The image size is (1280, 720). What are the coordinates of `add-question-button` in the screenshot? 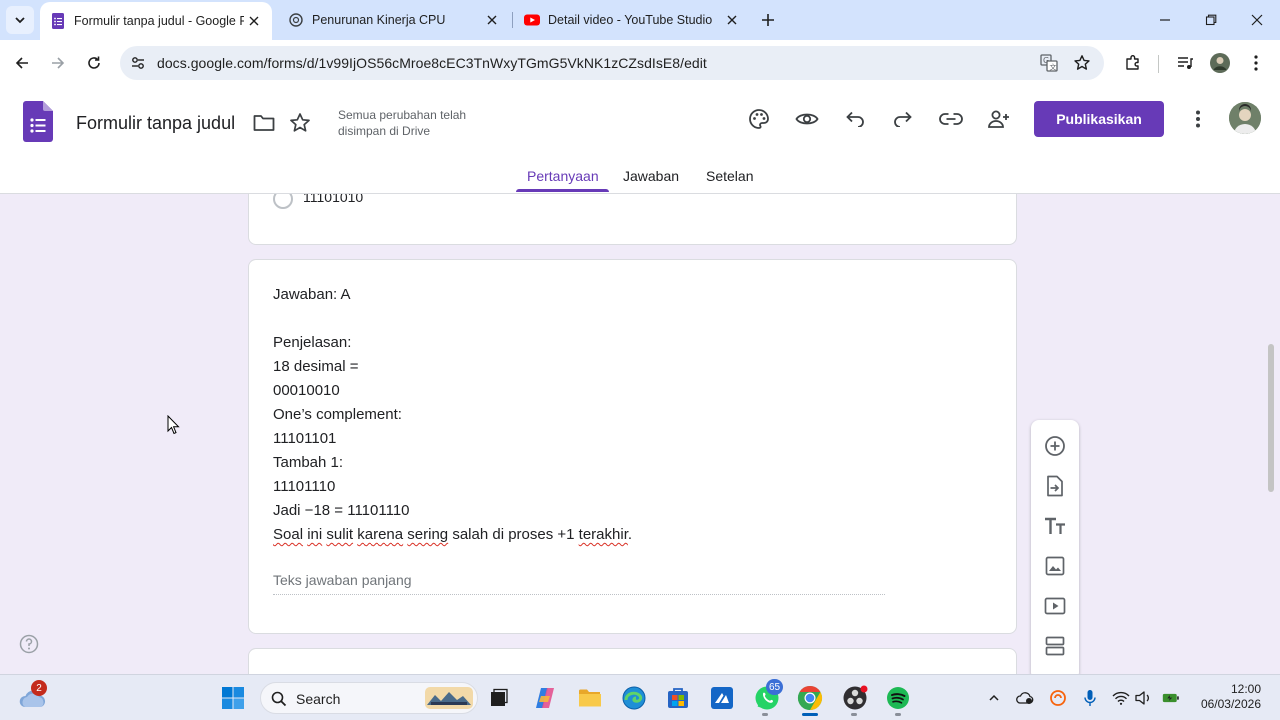 It's located at (1055, 446).